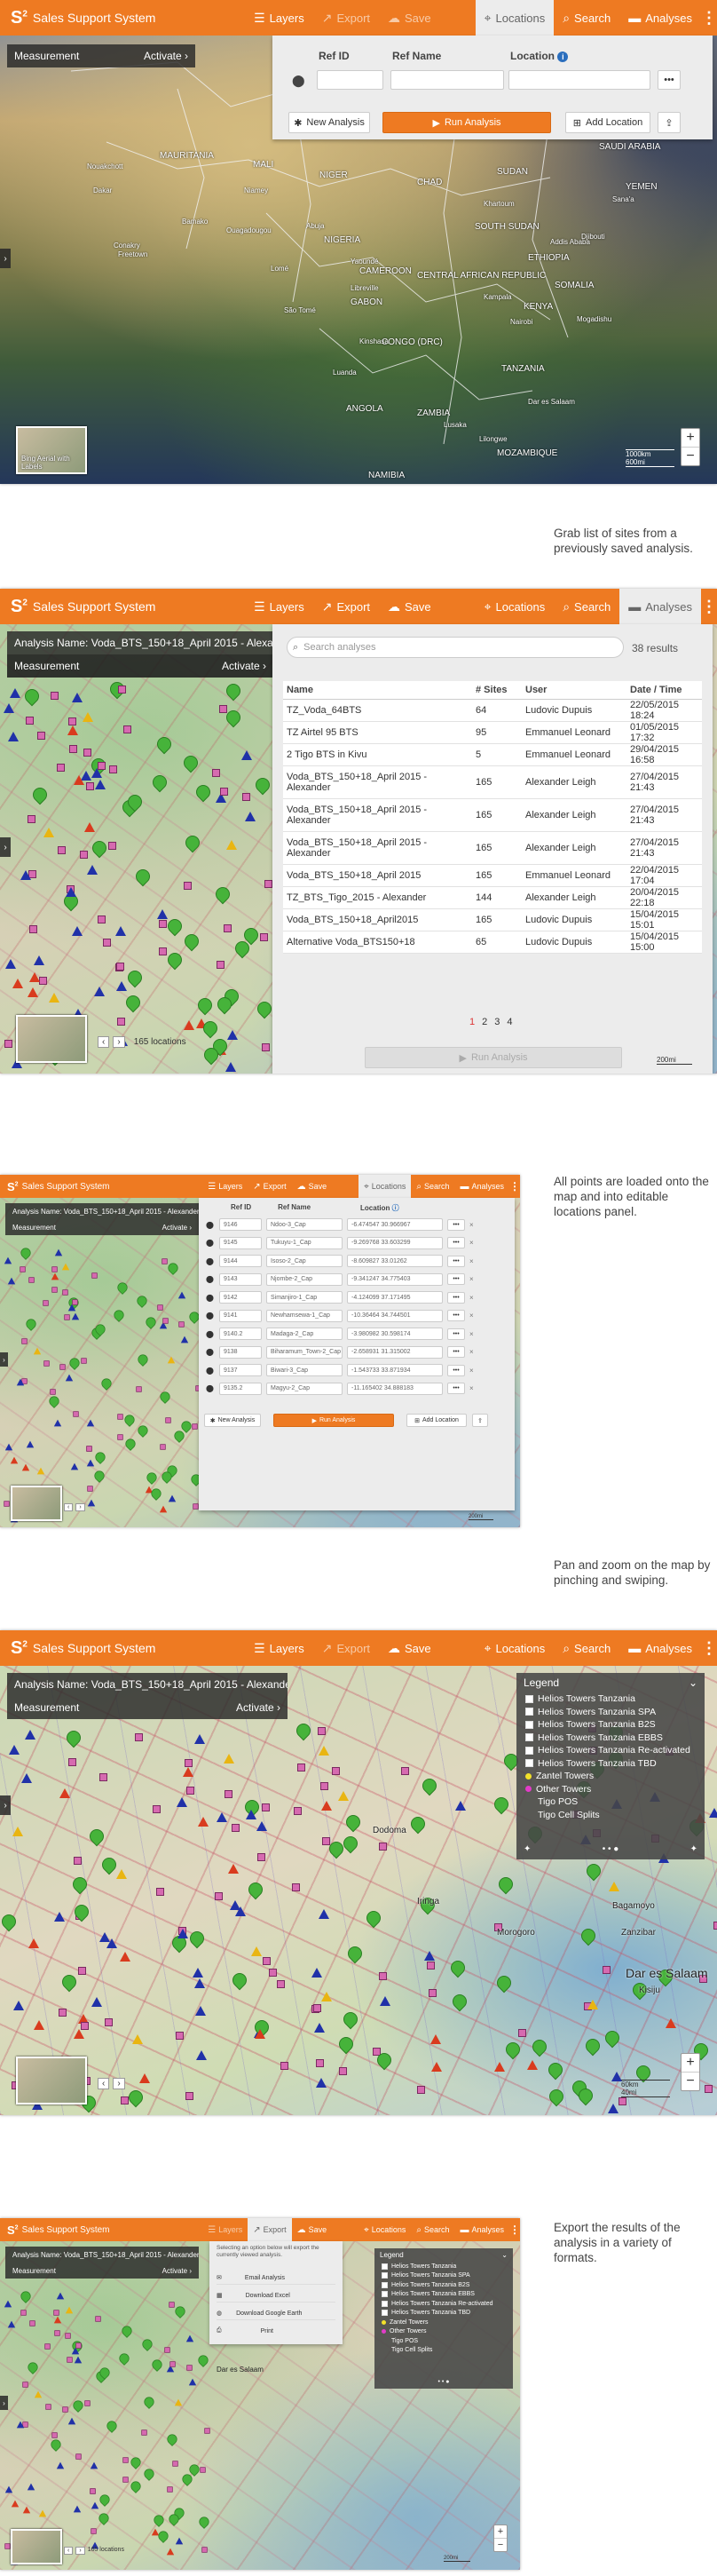 Image resolution: width=717 pixels, height=2576 pixels. What do you see at coordinates (432, 1187) in the screenshot?
I see `nav-search: ⌕ Search` at bounding box center [432, 1187].